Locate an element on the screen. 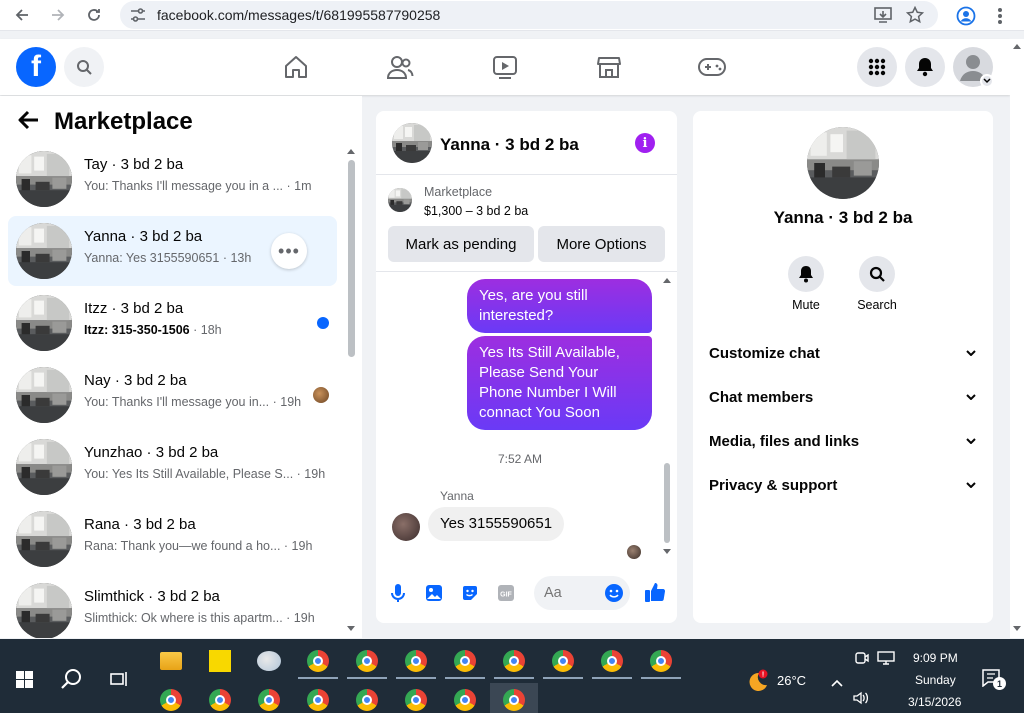 The image size is (1024, 713). clock-time: 9:09 PM is located at coordinates (935, 658).